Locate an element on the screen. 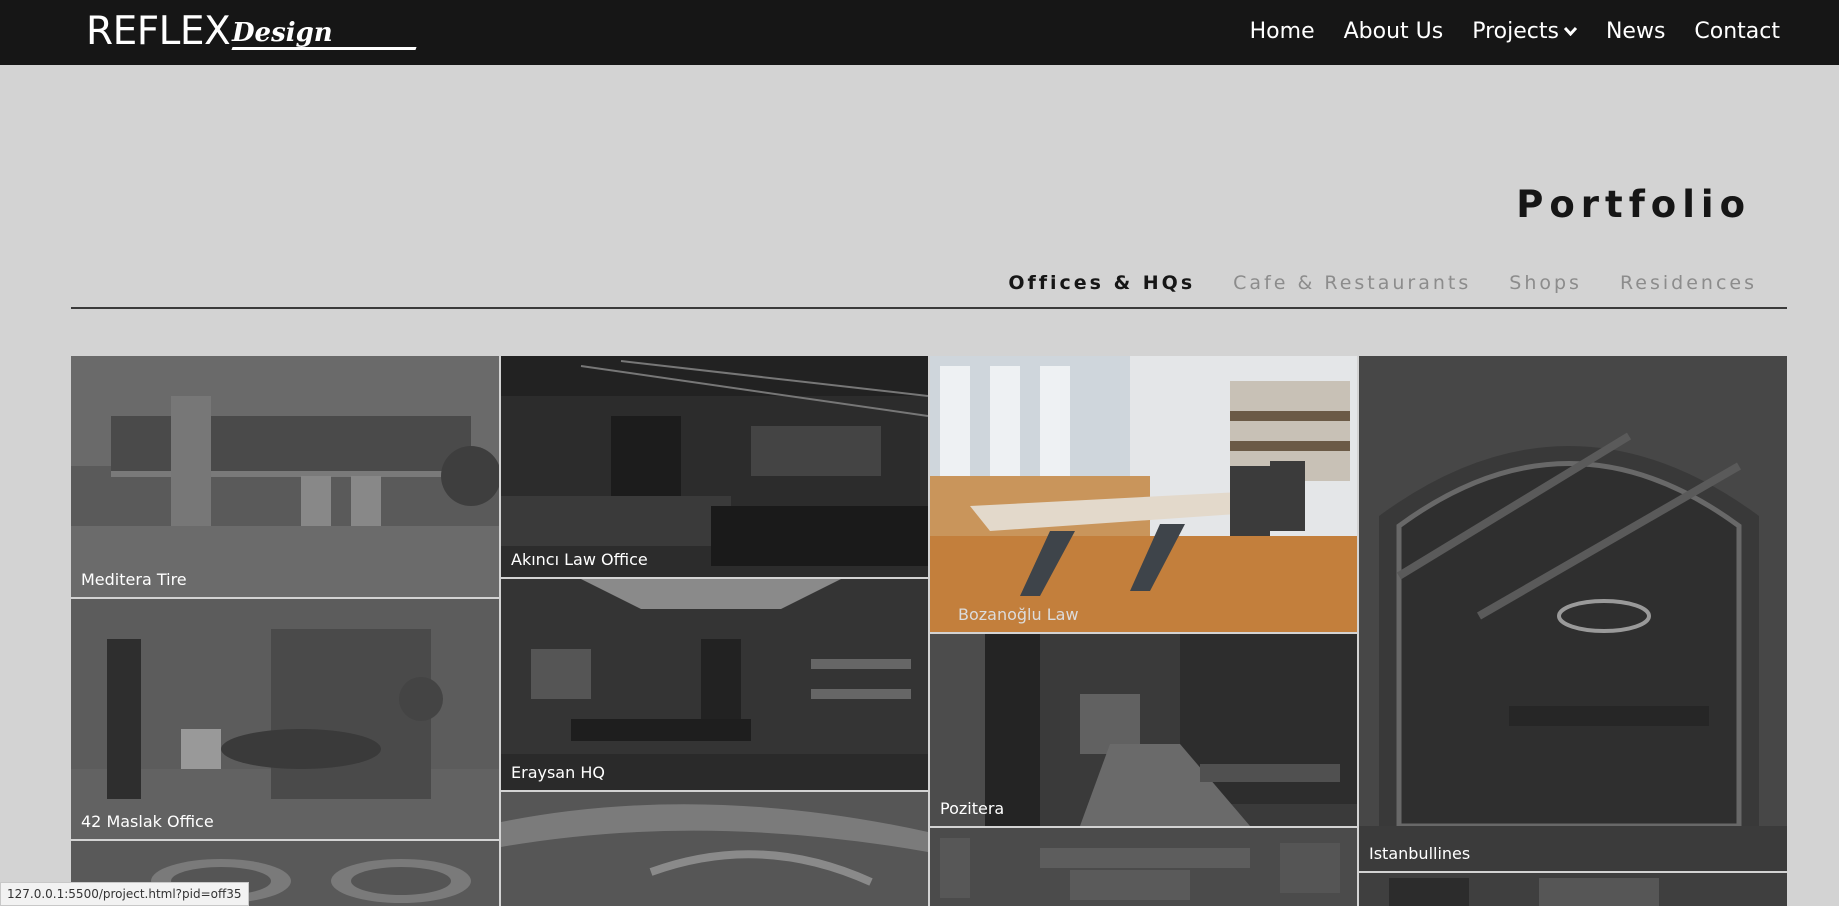 The height and width of the screenshot is (906, 1839). project-tile-meditera-tire: Meditera Tire is located at coordinates (285, 476).